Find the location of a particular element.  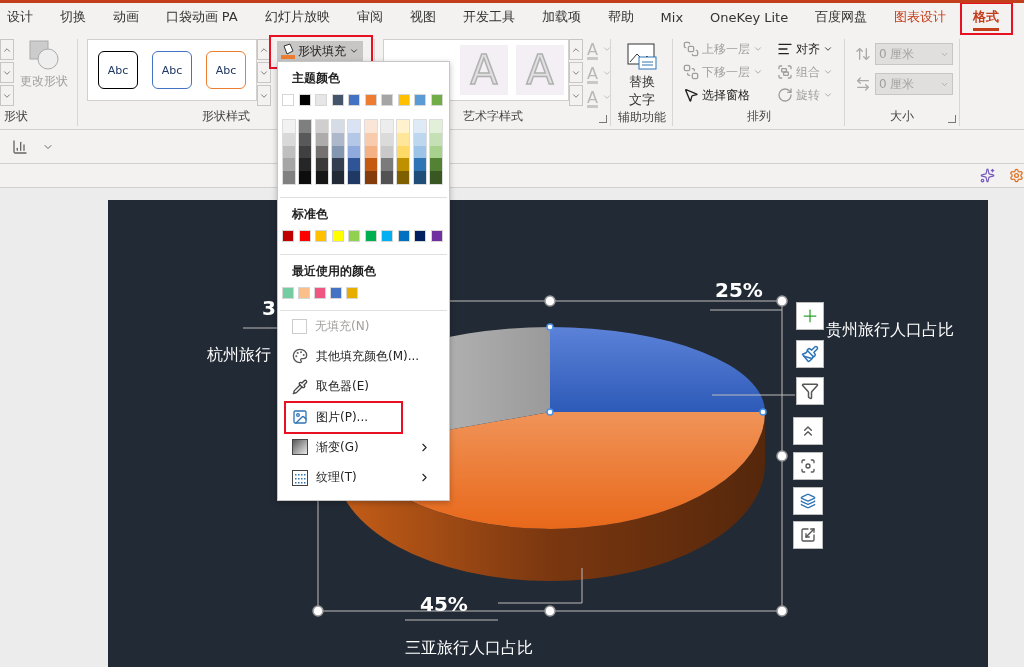

chart-icon is located at coordinates (20, 146).